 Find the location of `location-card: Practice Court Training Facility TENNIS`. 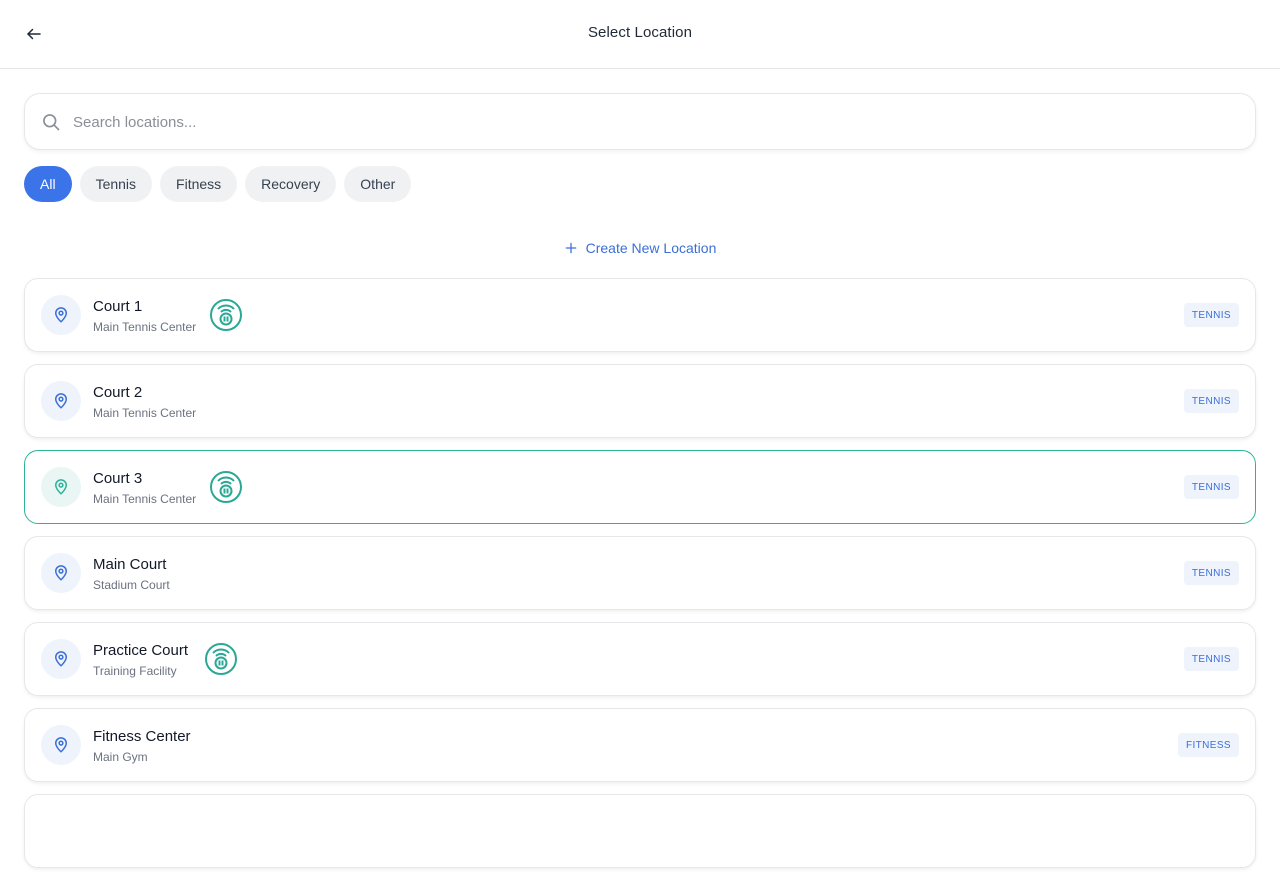

location-card: Practice Court Training Facility TENNIS is located at coordinates (640, 659).